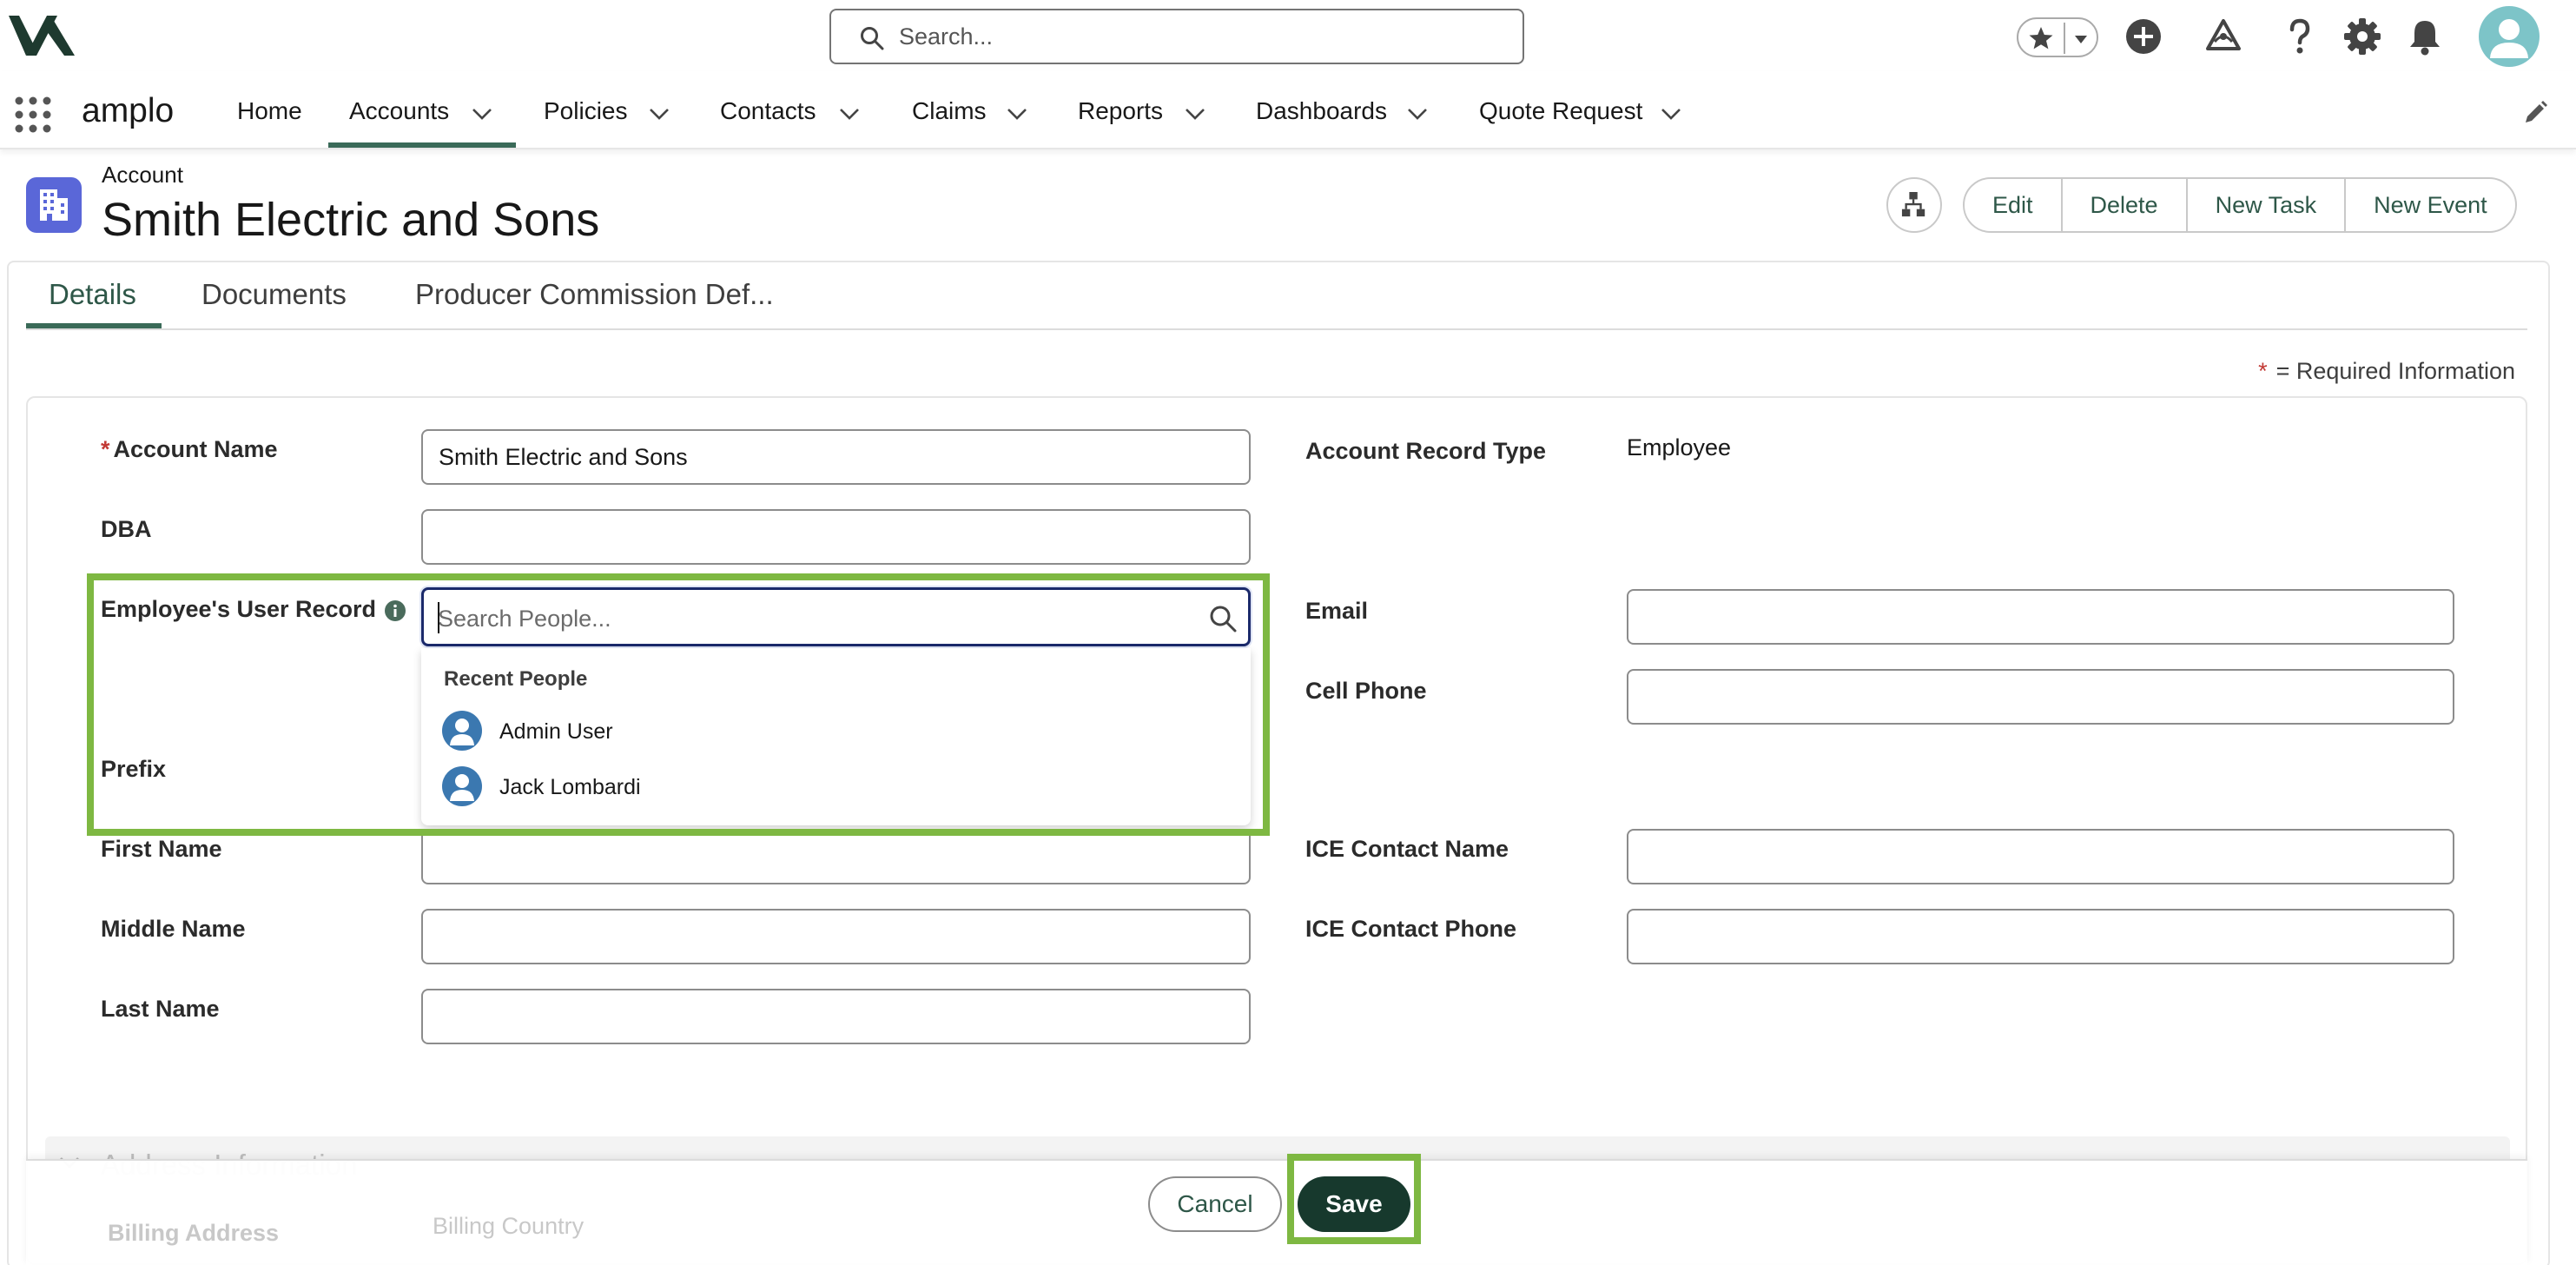  Describe the element at coordinates (2081, 39) in the screenshot. I see `favorites-dropdown-icon` at that location.